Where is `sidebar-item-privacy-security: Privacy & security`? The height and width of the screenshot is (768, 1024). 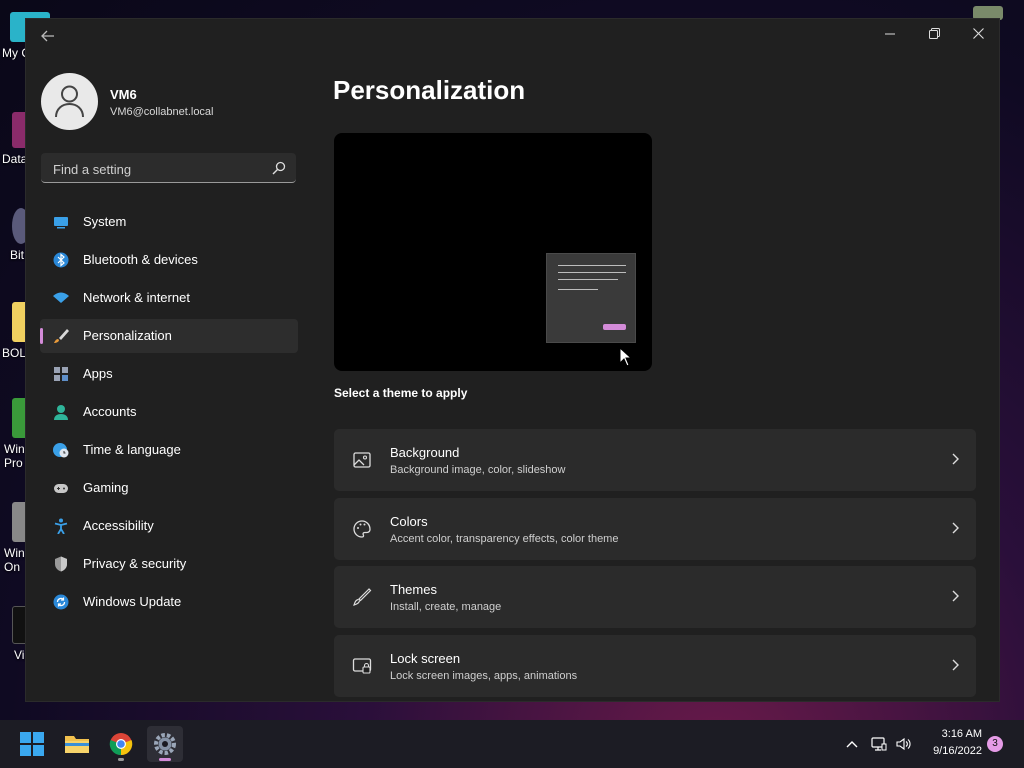
sidebar-item-privacy-security: Privacy & security is located at coordinates (169, 564).